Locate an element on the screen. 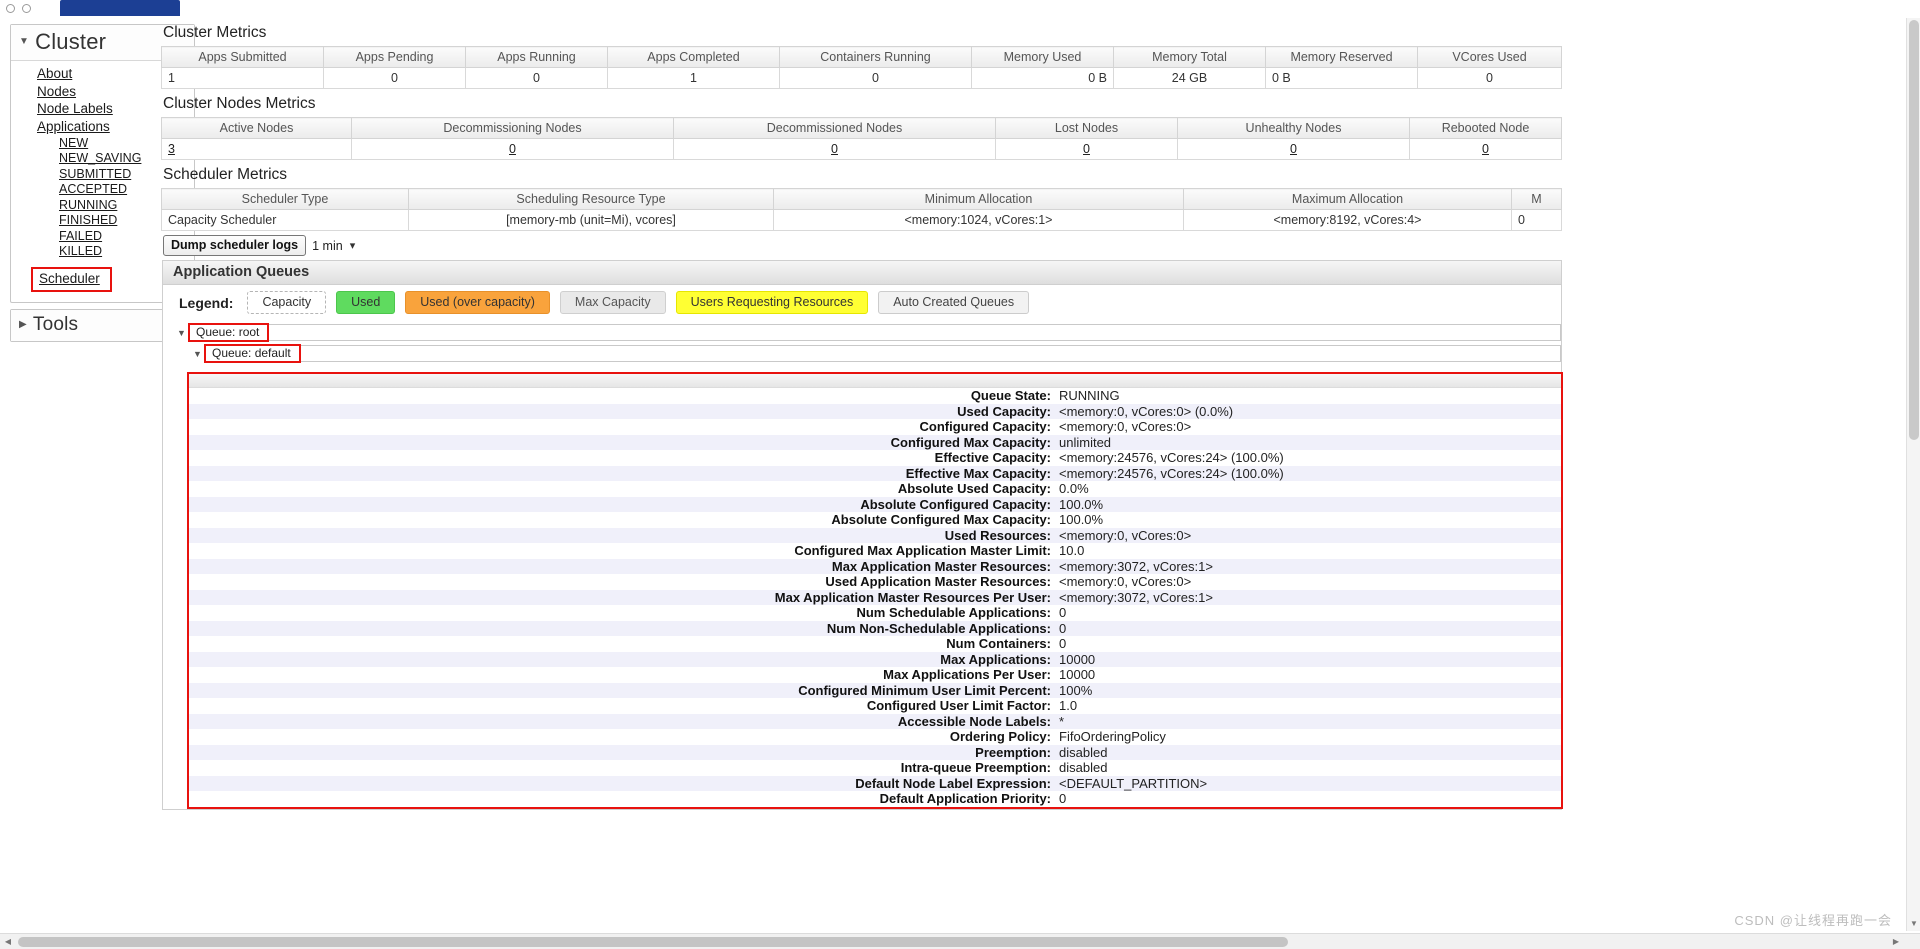  legend-auto-created-queues: Auto Created Queues is located at coordinates (954, 302).